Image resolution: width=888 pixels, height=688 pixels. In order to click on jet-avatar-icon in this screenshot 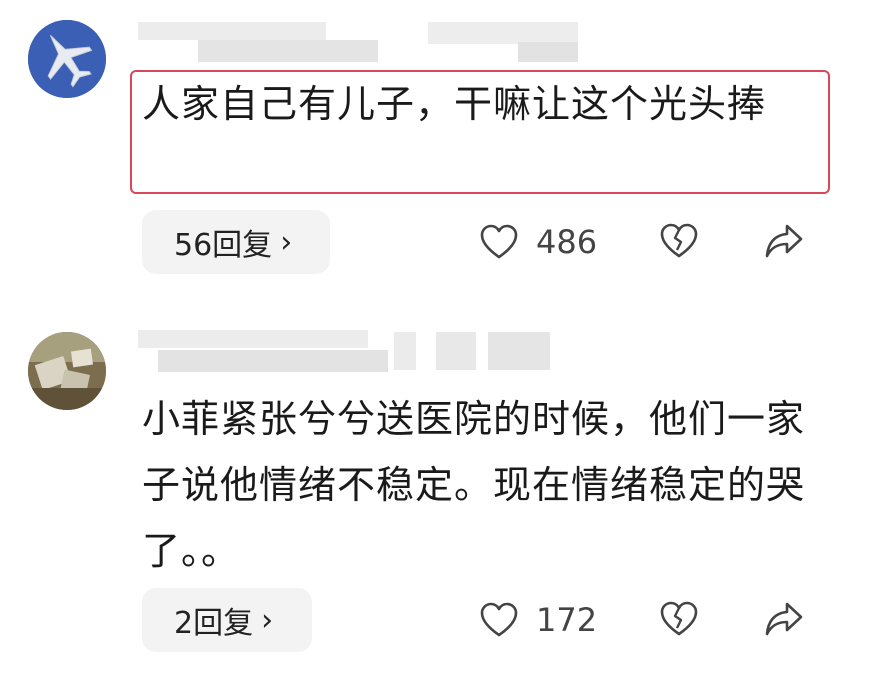, I will do `click(67, 59)`.